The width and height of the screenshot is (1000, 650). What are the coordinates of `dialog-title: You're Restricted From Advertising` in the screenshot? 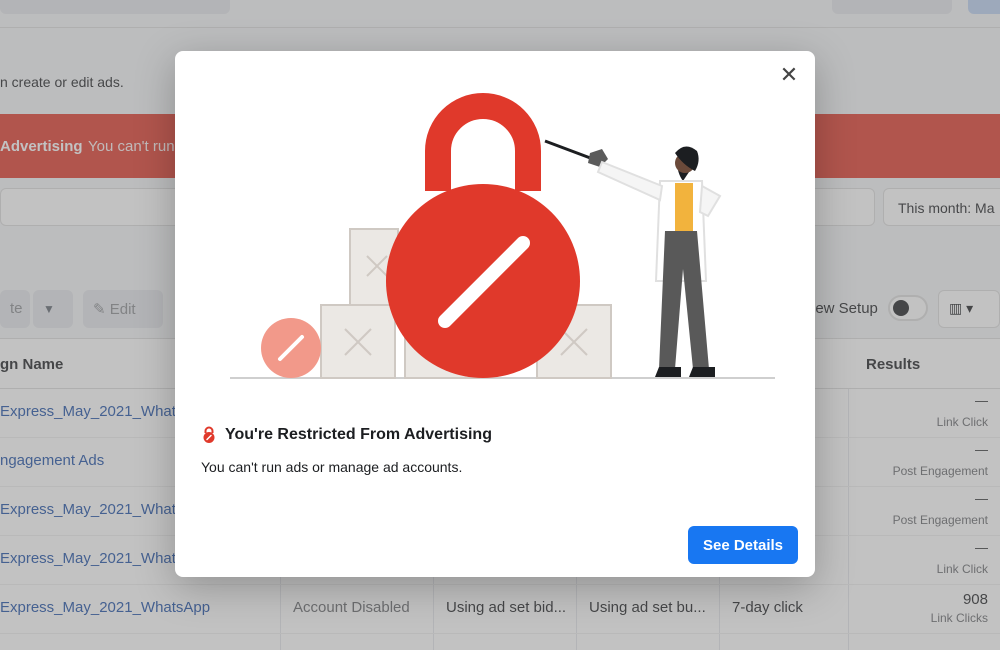 It's located at (358, 434).